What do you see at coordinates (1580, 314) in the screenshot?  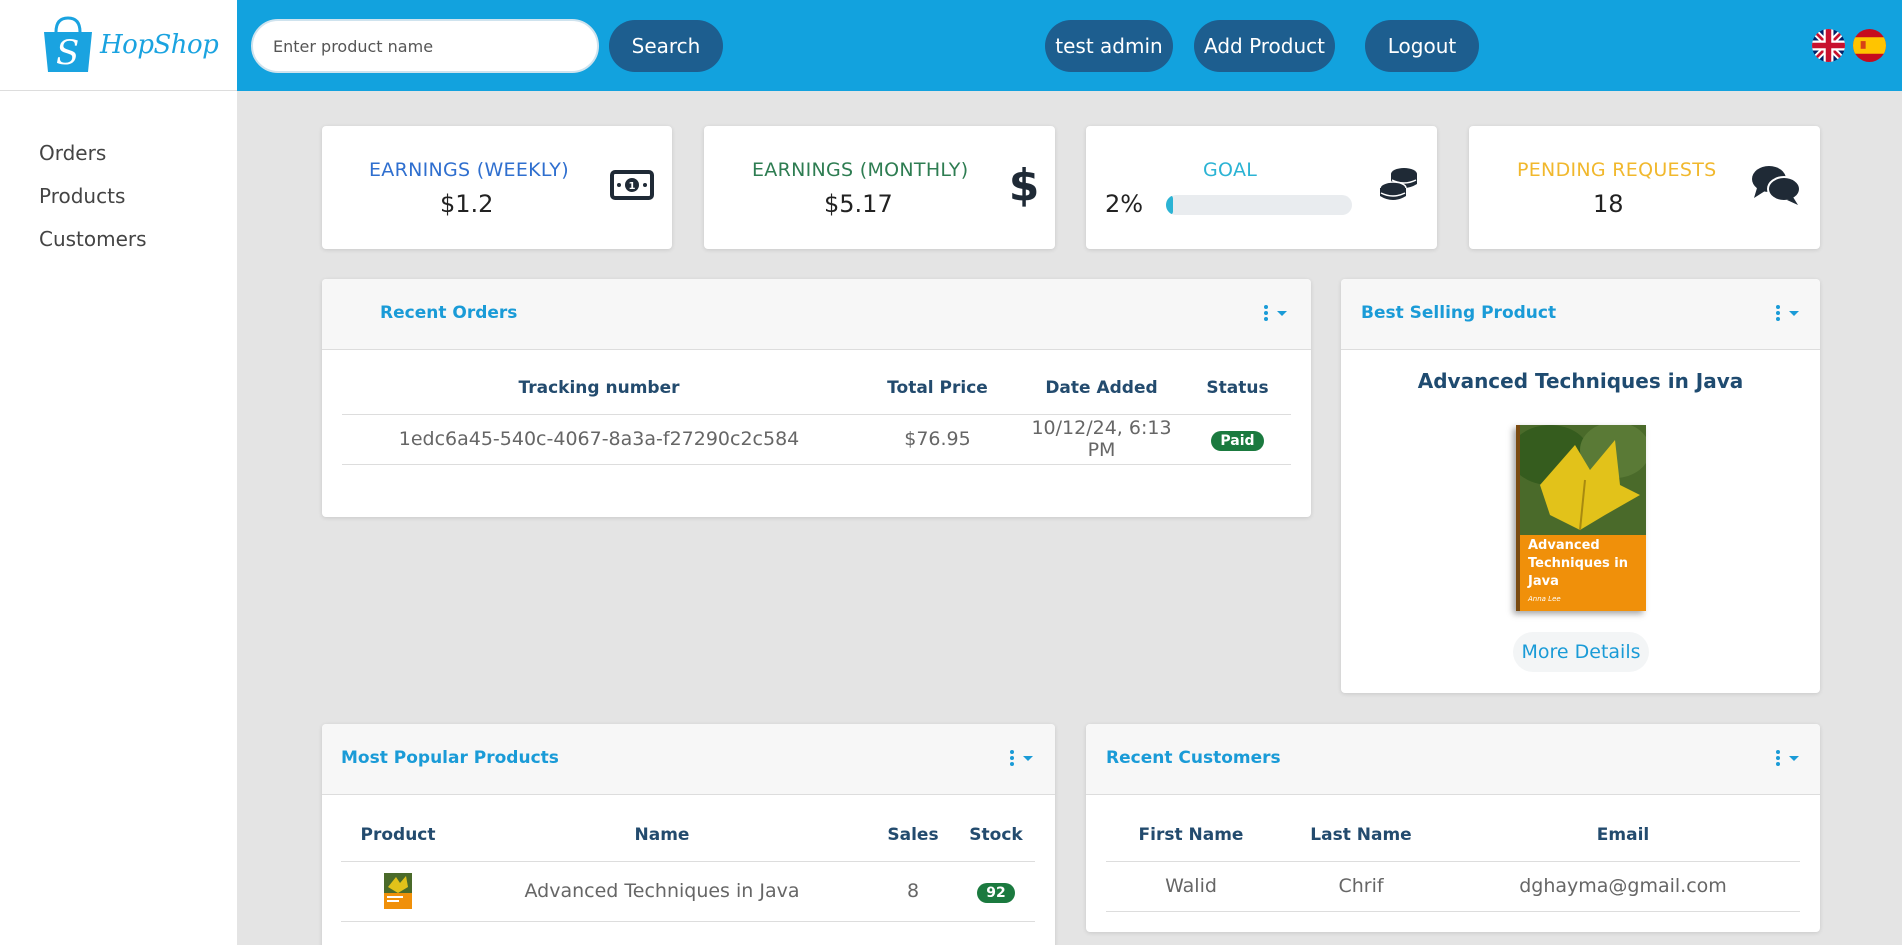 I see `panel-header: Best Selling Product` at bounding box center [1580, 314].